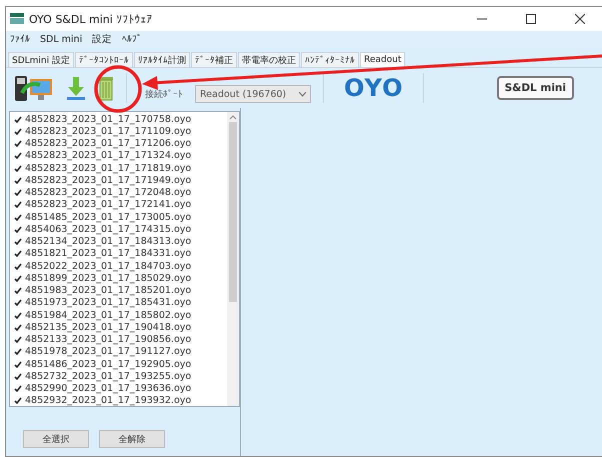  I want to click on file-name: 4852022_2023_01_17_184703.oyo, so click(108, 266).